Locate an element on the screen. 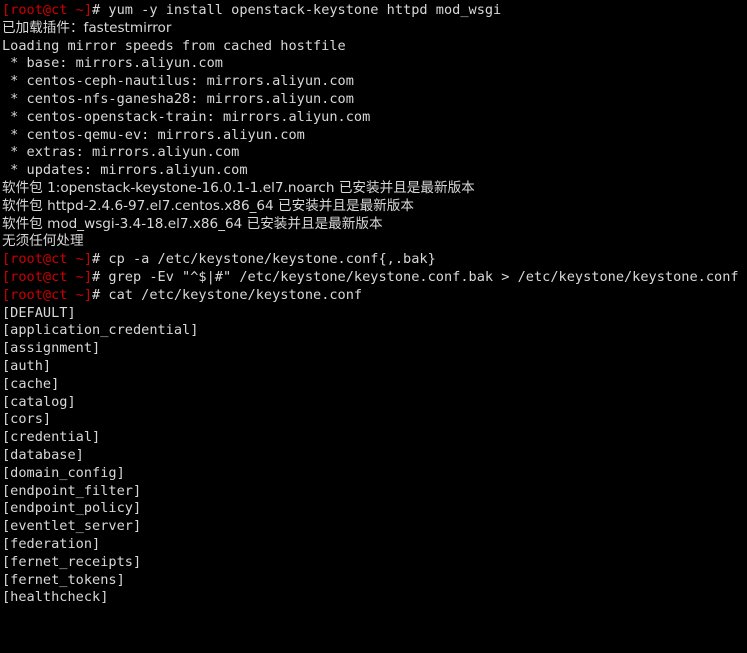 Image resolution: width=747 pixels, height=653 pixels. terminal-output-line: * centos-qemu-ev: mirrors.aliyun.com is located at coordinates (374, 136).